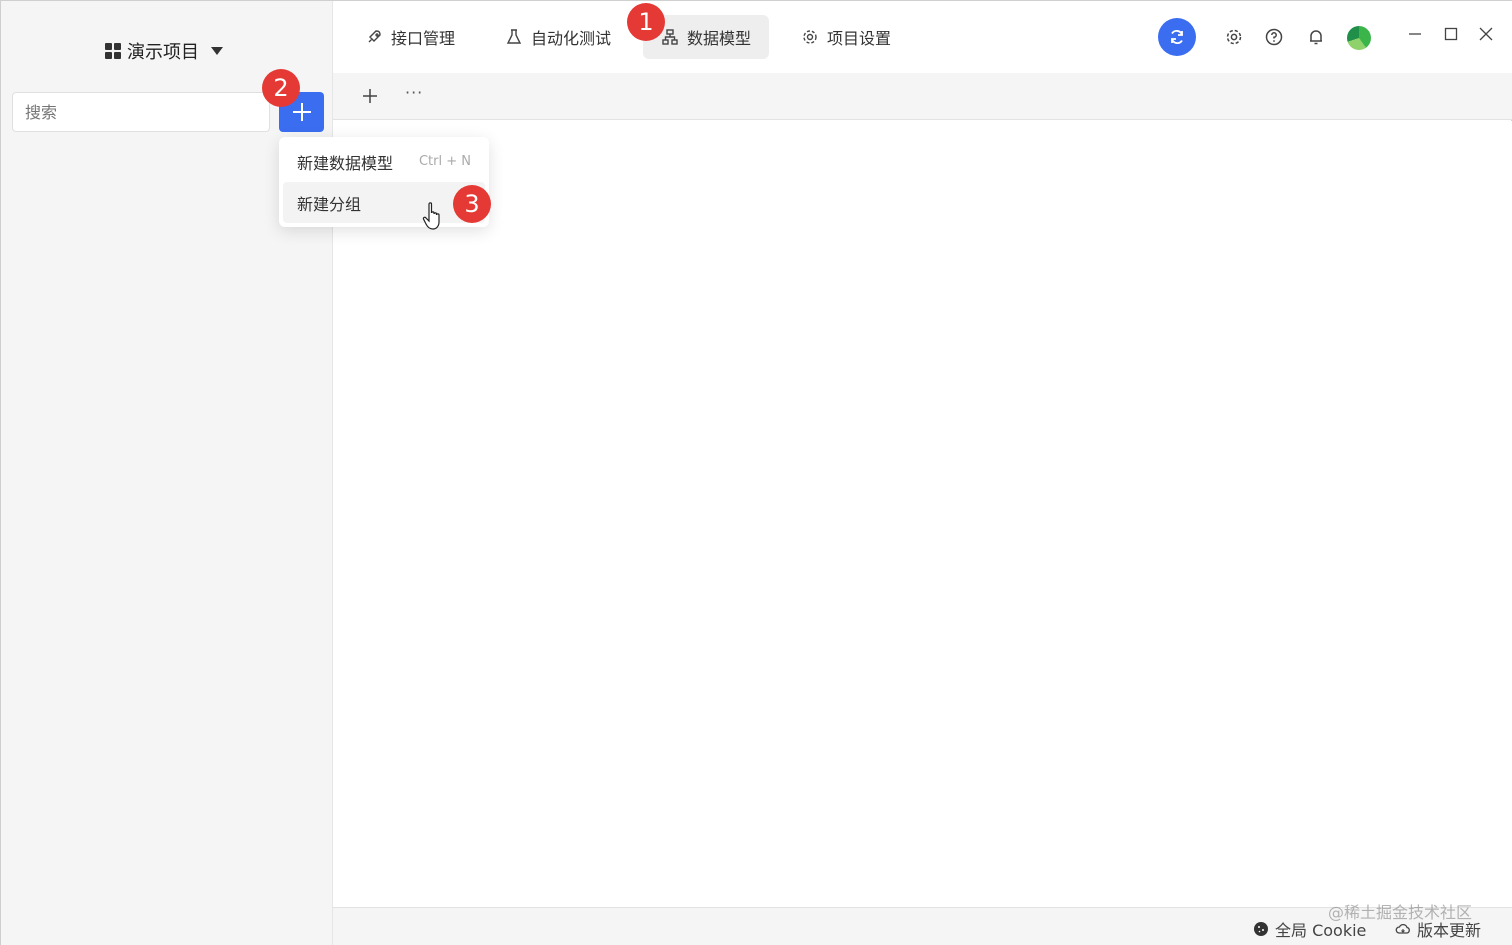 The image size is (1512, 945). I want to click on project-switcher: 演示项目, so click(164, 51).